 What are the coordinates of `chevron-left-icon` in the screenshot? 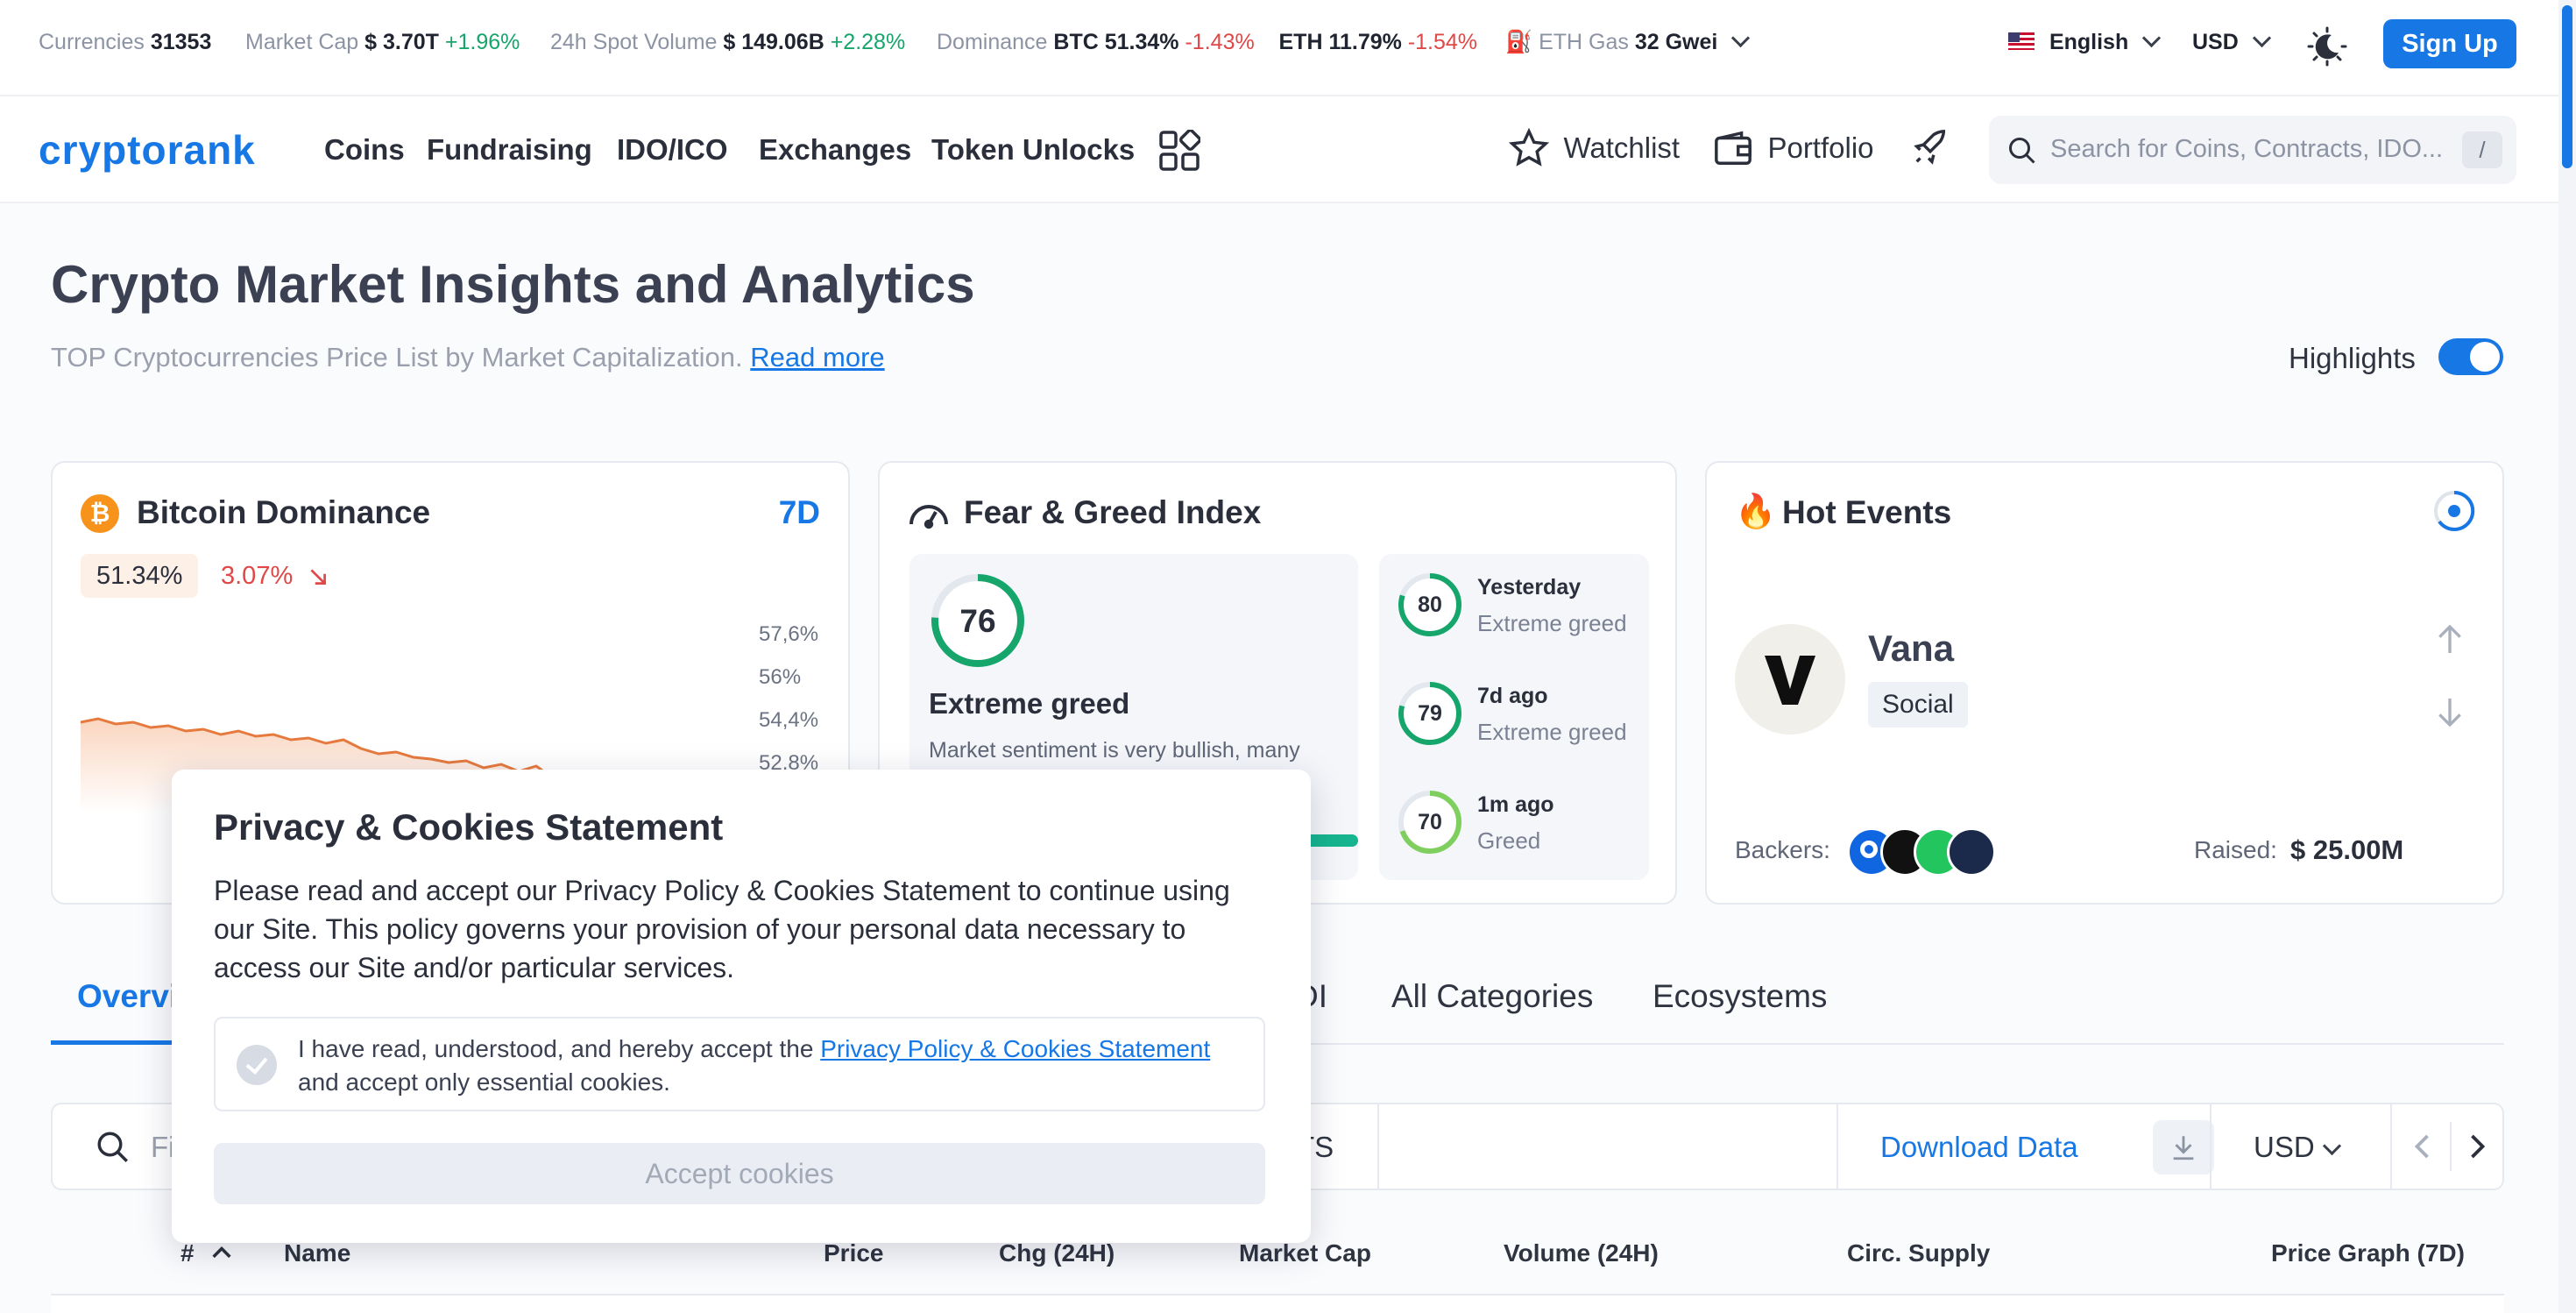 It's located at (2423, 1146).